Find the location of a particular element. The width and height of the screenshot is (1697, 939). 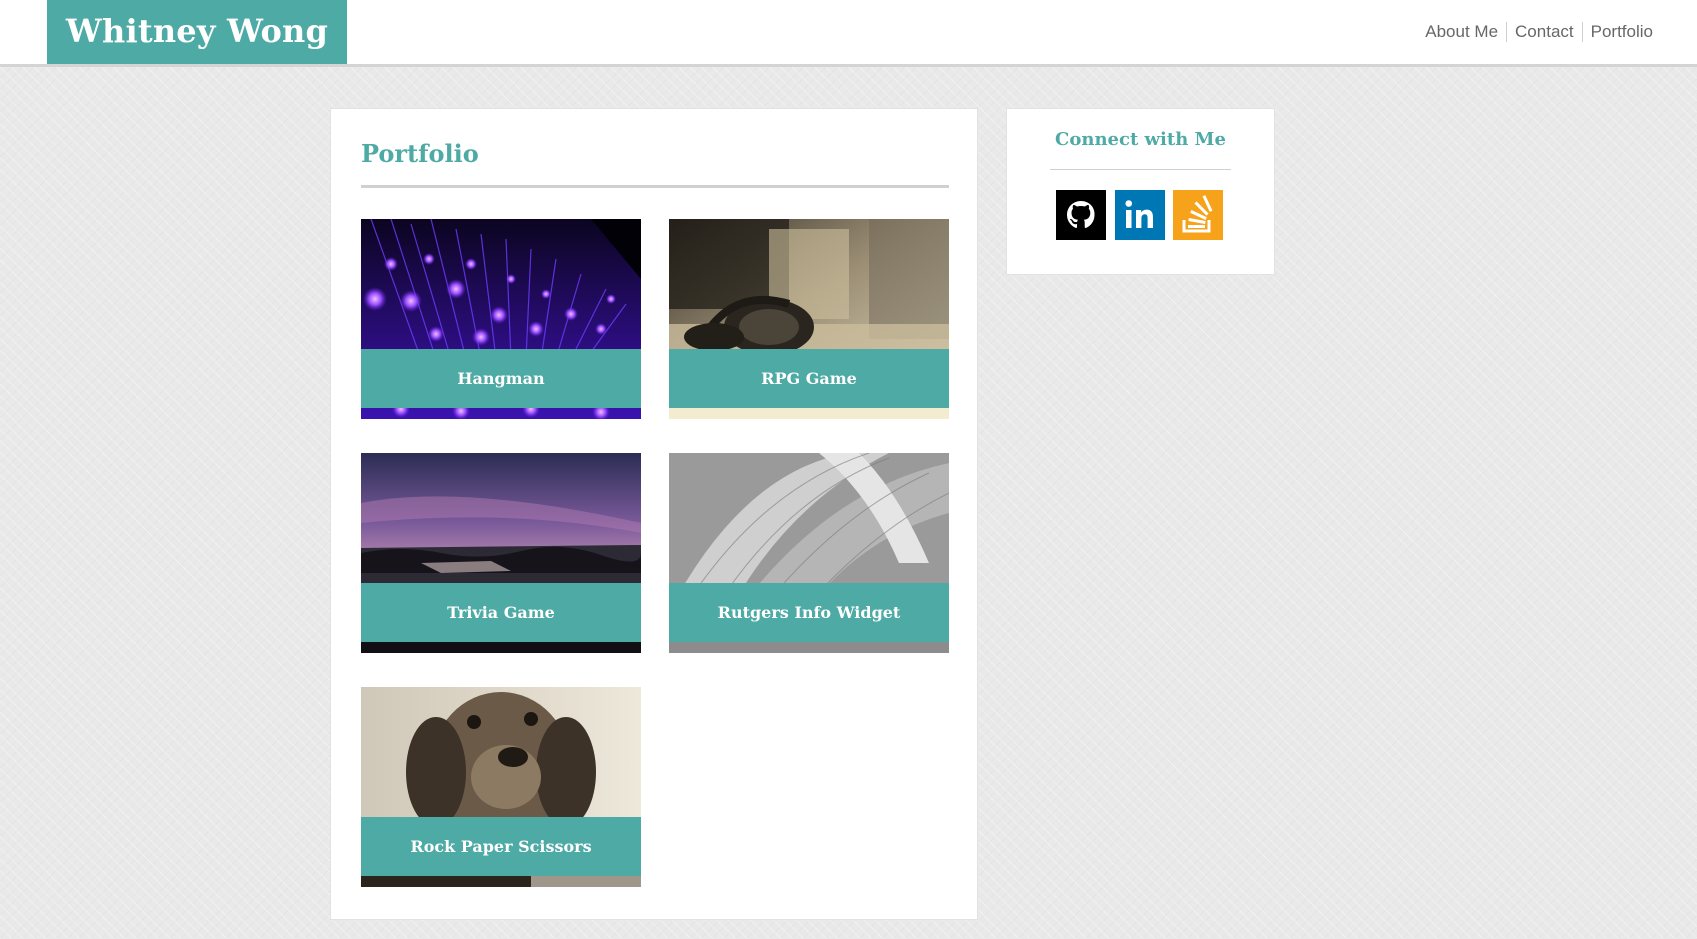

nav-contact: Contact is located at coordinates (1544, 32).